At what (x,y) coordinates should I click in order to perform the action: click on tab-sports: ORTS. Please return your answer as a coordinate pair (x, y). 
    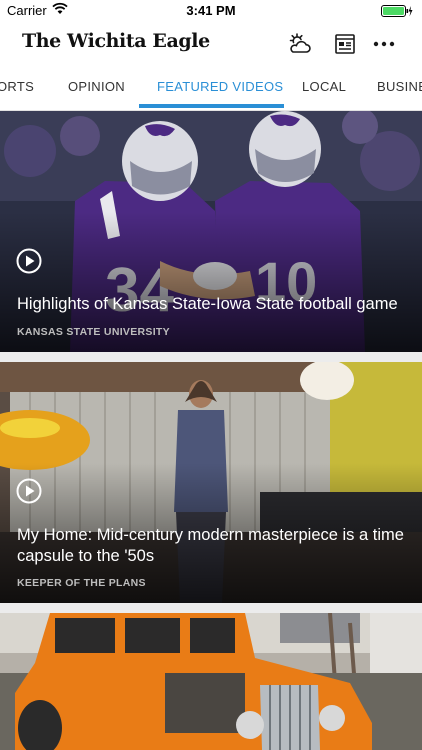
    Looking at the image, I should click on (17, 88).